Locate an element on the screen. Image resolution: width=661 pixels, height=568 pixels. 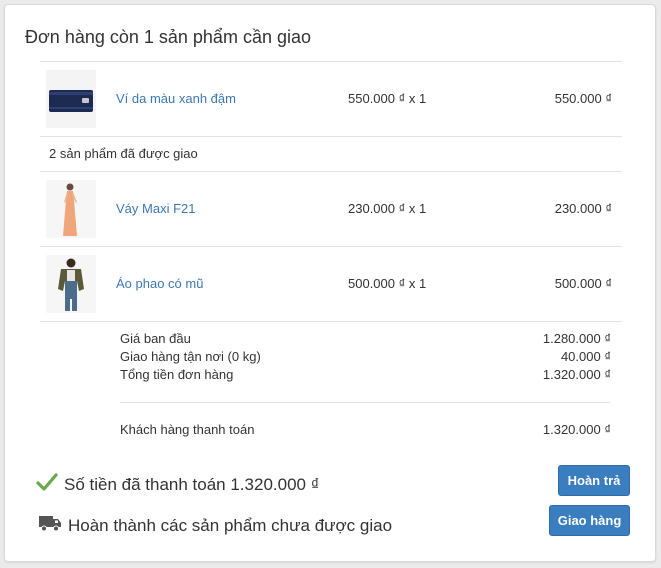
shipping-label: Giao hàng tận nơi (0 kg) is located at coordinates (190, 356).